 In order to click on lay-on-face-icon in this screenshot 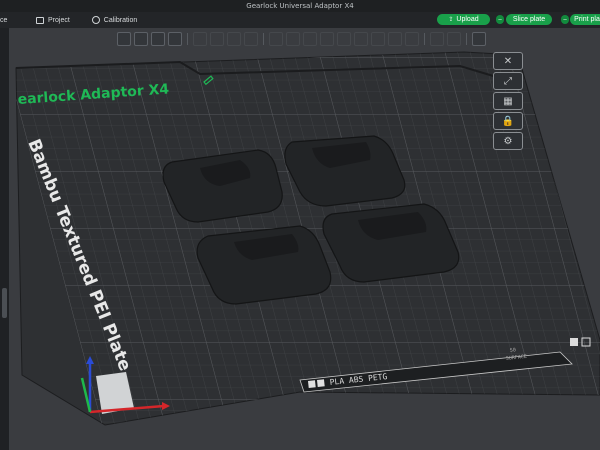, I will do `click(251, 39)`.